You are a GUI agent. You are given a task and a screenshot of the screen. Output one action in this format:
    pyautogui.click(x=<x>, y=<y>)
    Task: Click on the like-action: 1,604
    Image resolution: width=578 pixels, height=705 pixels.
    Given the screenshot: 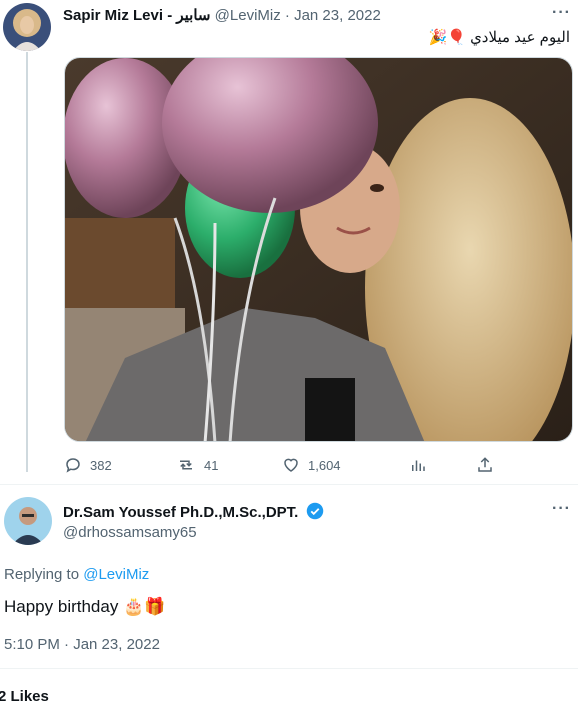 What is the action you would take?
    pyautogui.click(x=311, y=465)
    